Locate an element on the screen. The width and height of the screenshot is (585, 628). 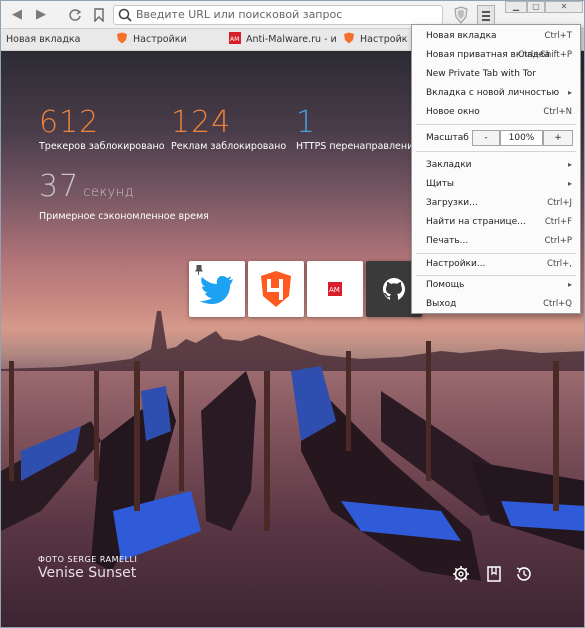
reload-icon is located at coordinates (75, 15).